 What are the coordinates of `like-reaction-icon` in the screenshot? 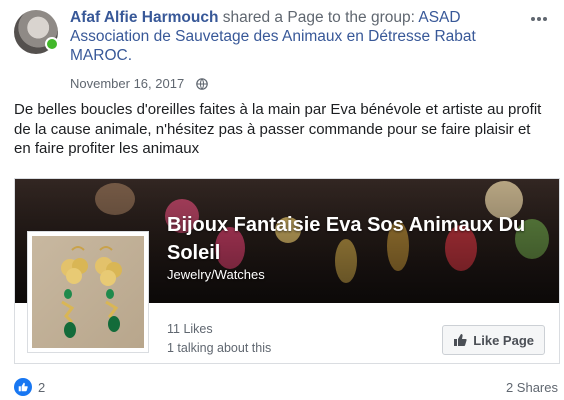 It's located at (23, 387).